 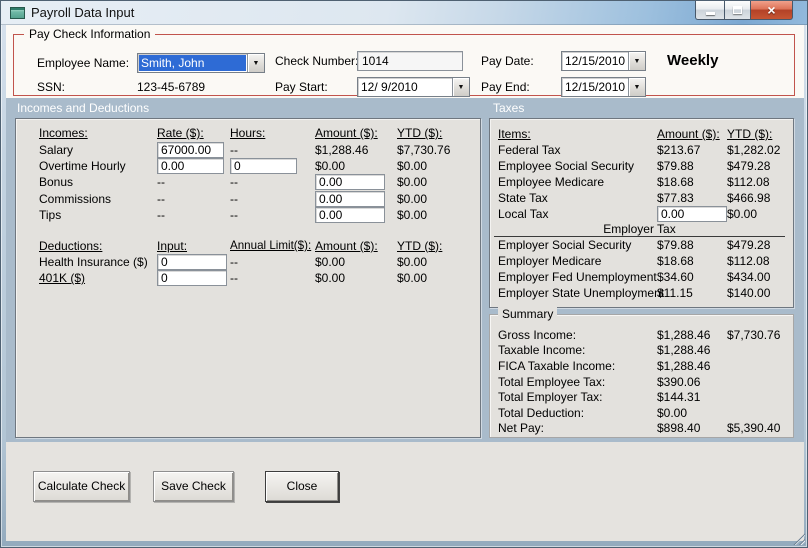 What do you see at coordinates (350, 182) in the screenshot?
I see `bonus-amount-input` at bounding box center [350, 182].